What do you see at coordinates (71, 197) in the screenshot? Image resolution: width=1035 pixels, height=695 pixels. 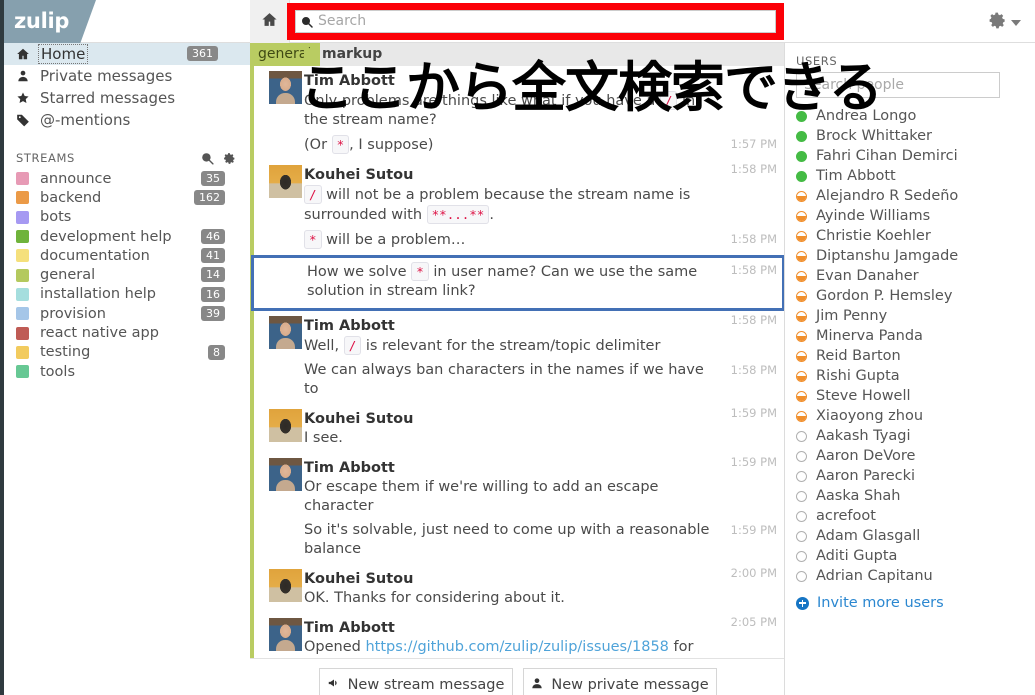 I see `stream-name-label: backend` at bounding box center [71, 197].